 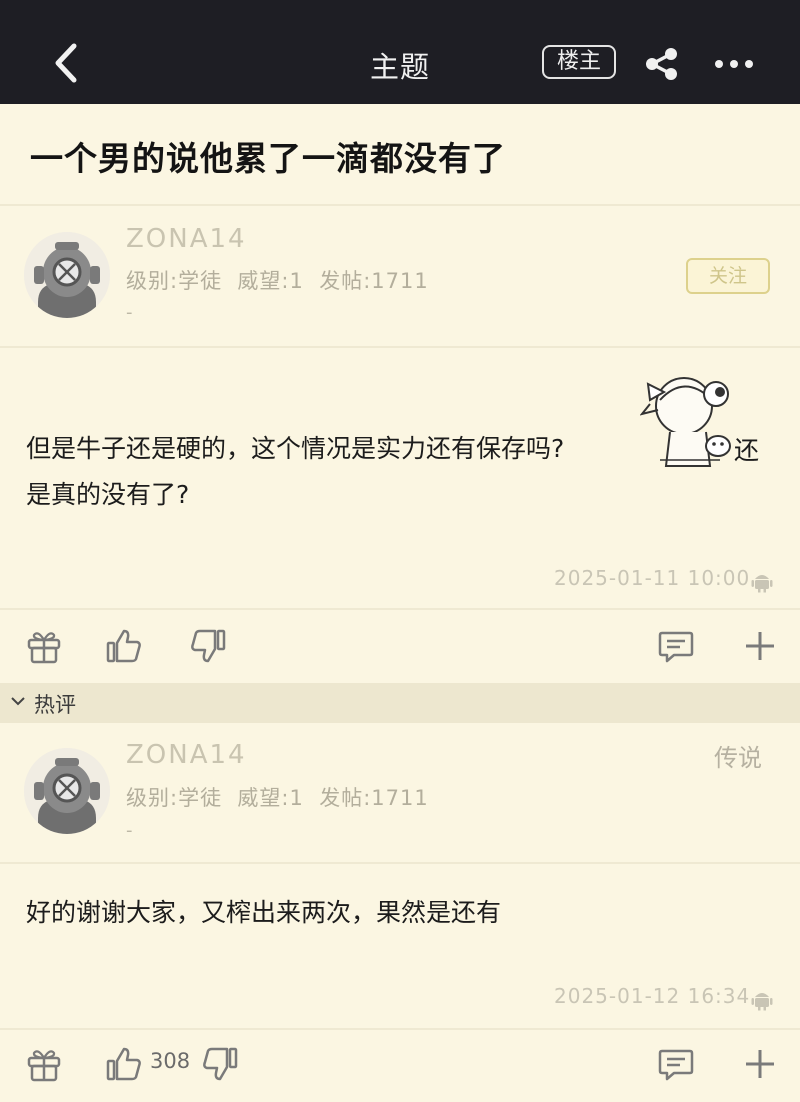 I want to click on like-count: 308, so click(x=170, y=1061).